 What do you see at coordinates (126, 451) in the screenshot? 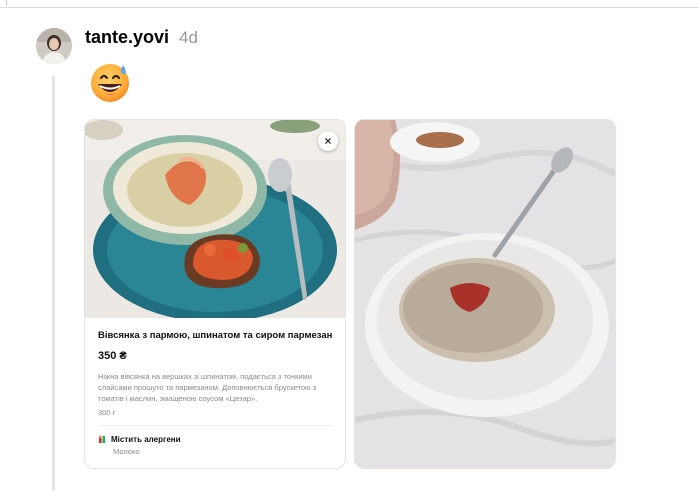
I see `allergen-value: Молоко` at bounding box center [126, 451].